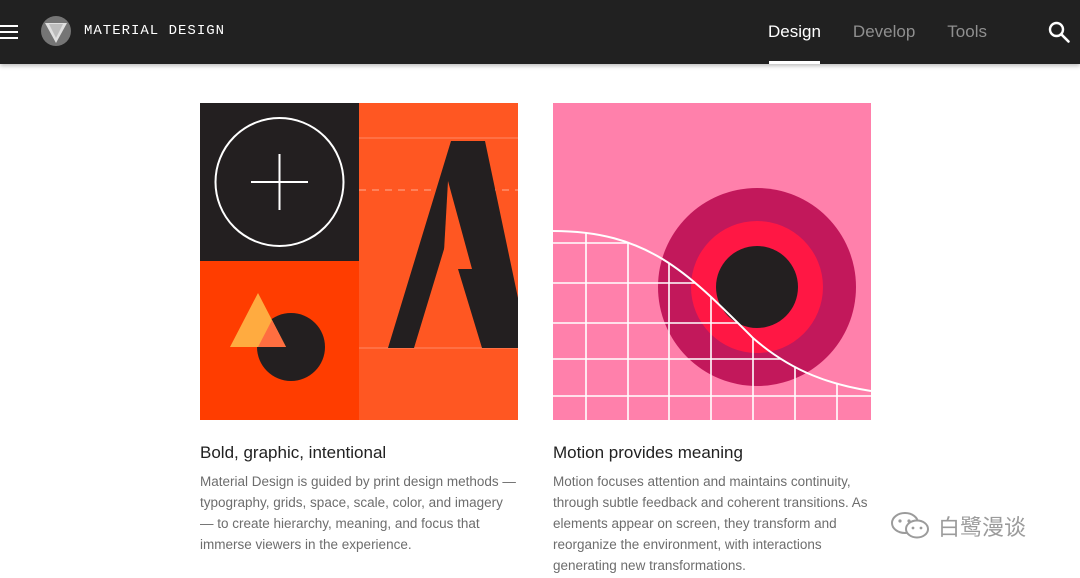 This screenshot has width=1080, height=578. I want to click on search-icon, so click(1059, 32).